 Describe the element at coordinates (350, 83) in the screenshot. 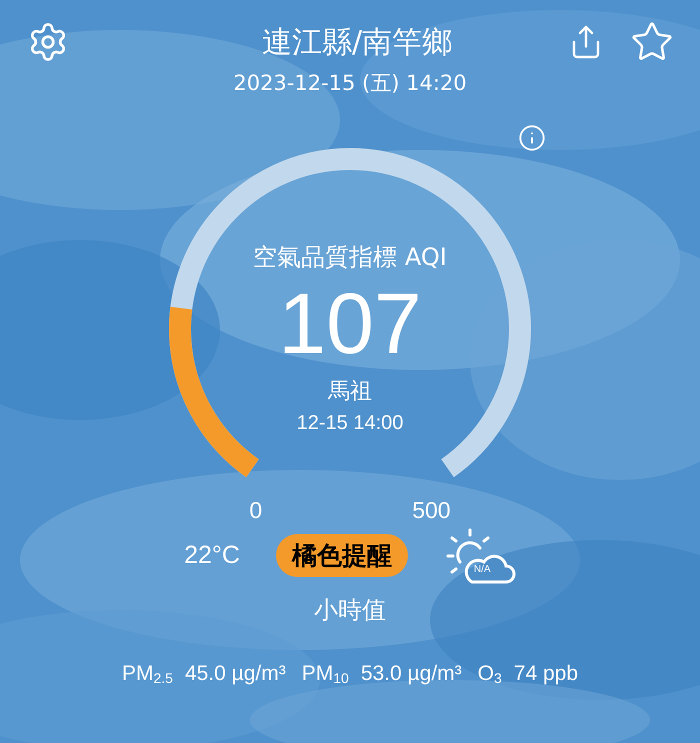

I see `datetime: 2023-12-15 (五) 14:20` at that location.